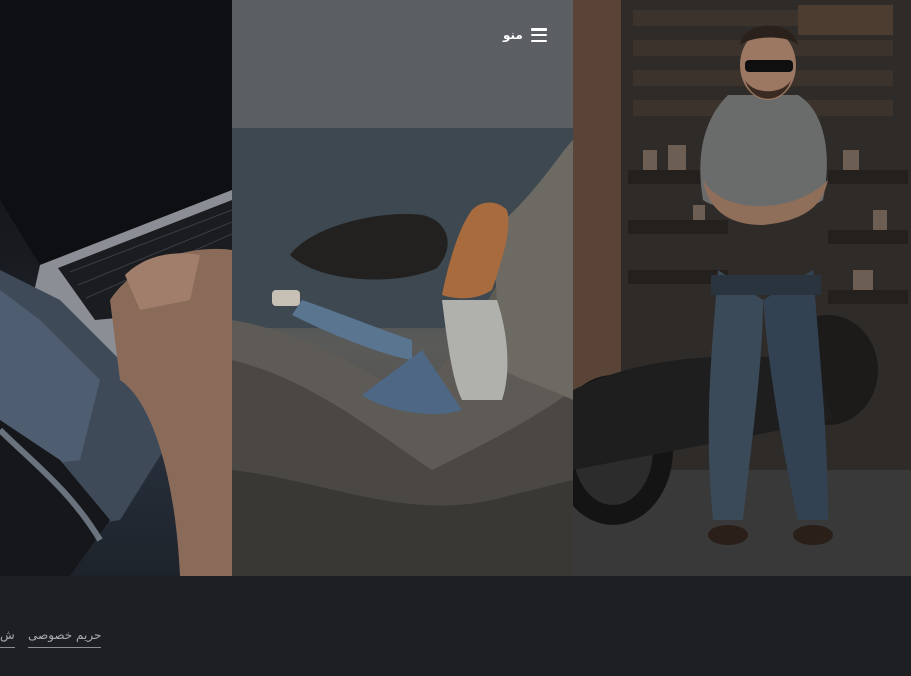  I want to click on menu-button: منو, so click(525, 35).